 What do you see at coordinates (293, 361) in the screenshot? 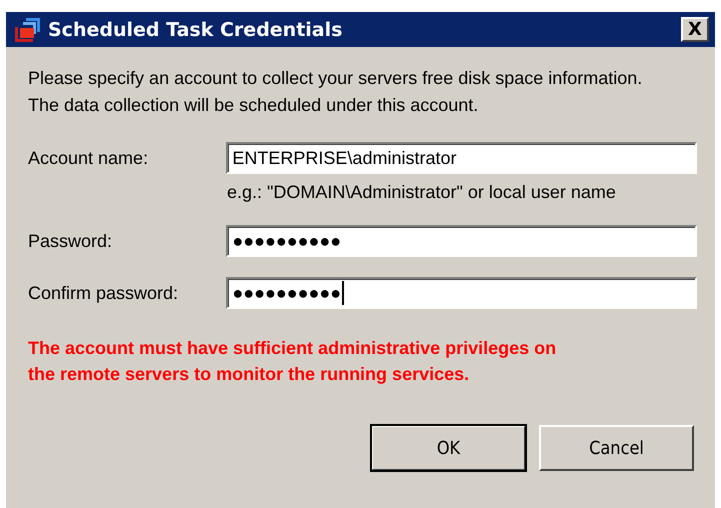
I see `warning-text: The account must have sufficient administrative privileges on the remote servers to monitor the running services.` at bounding box center [293, 361].